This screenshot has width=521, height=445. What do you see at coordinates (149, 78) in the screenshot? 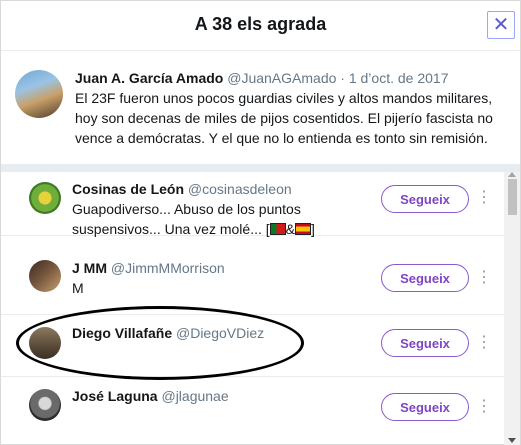
I see `author-name: Juan A. García Amado` at bounding box center [149, 78].